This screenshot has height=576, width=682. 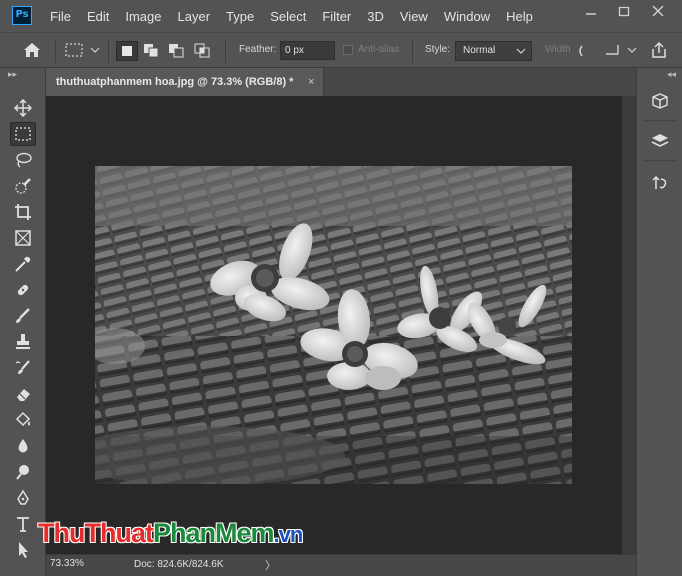 I want to click on restore-button, so click(x=624, y=11).